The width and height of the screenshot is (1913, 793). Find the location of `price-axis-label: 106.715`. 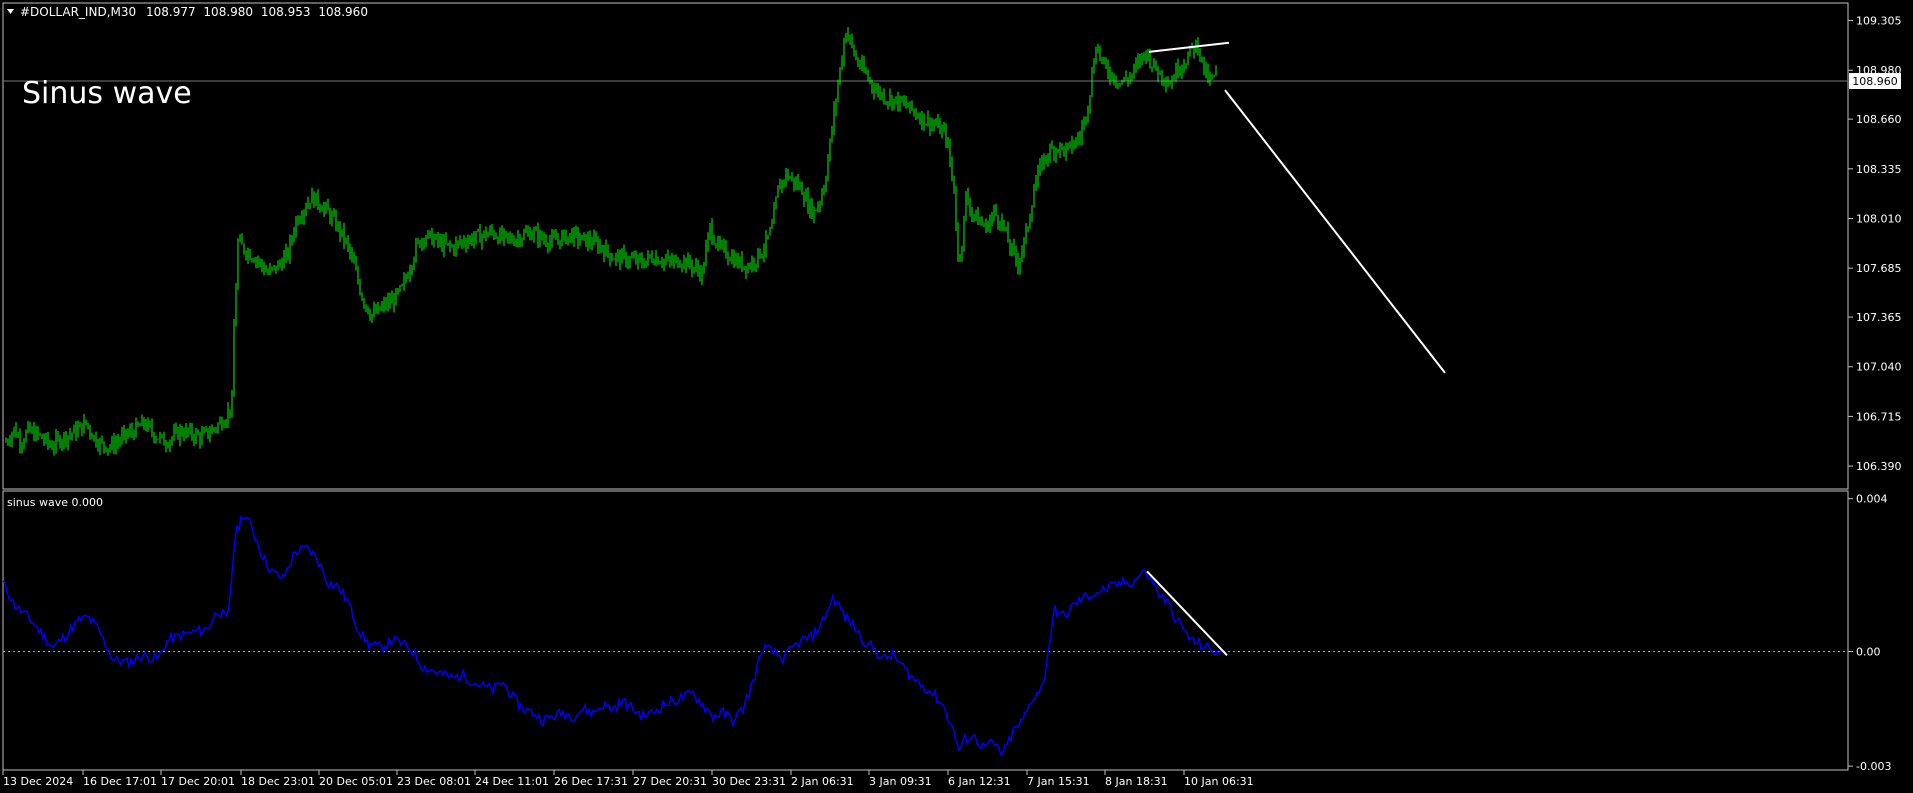

price-axis-label: 106.715 is located at coordinates (1879, 416).